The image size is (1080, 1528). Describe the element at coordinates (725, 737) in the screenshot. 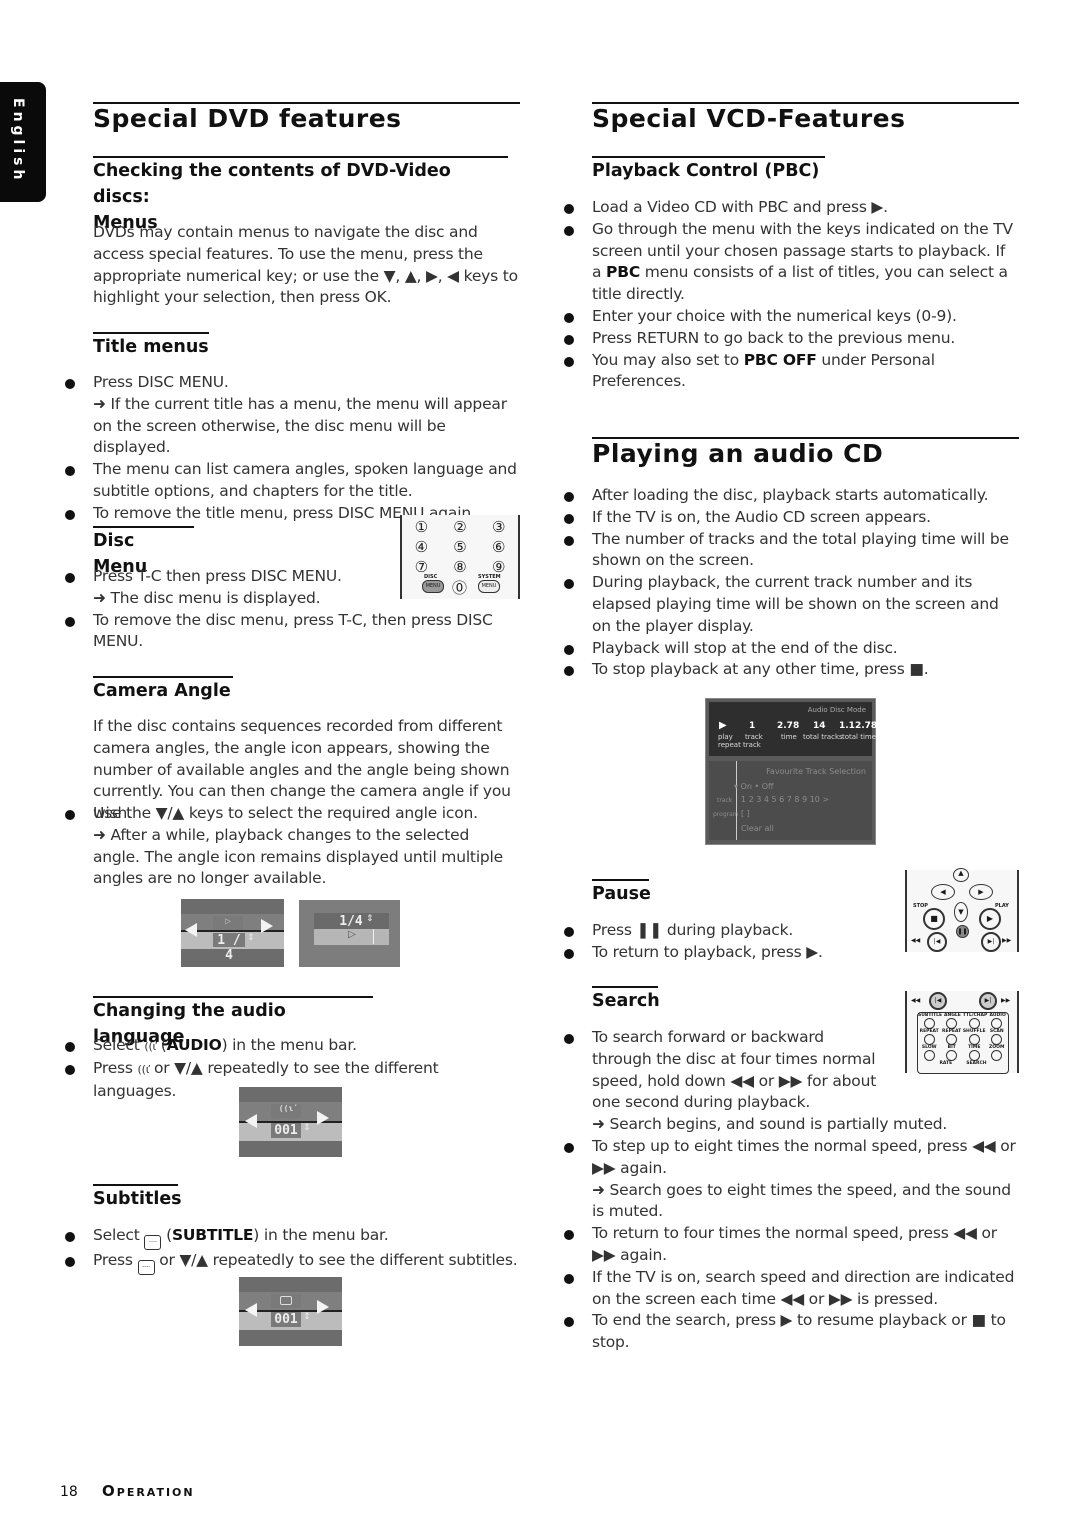

I see `play-label: play` at that location.